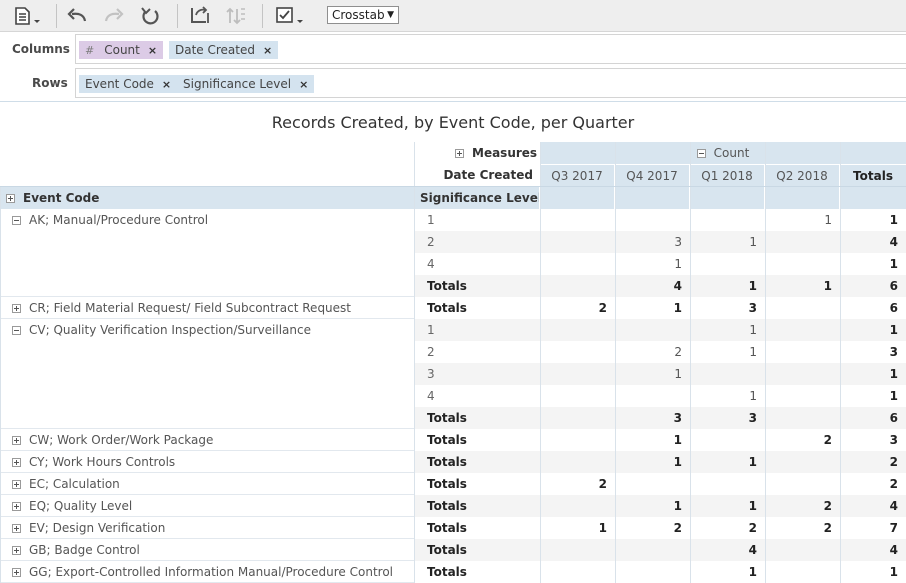 This screenshot has height=583, width=906. I want to click on undo-button, so click(77, 16).